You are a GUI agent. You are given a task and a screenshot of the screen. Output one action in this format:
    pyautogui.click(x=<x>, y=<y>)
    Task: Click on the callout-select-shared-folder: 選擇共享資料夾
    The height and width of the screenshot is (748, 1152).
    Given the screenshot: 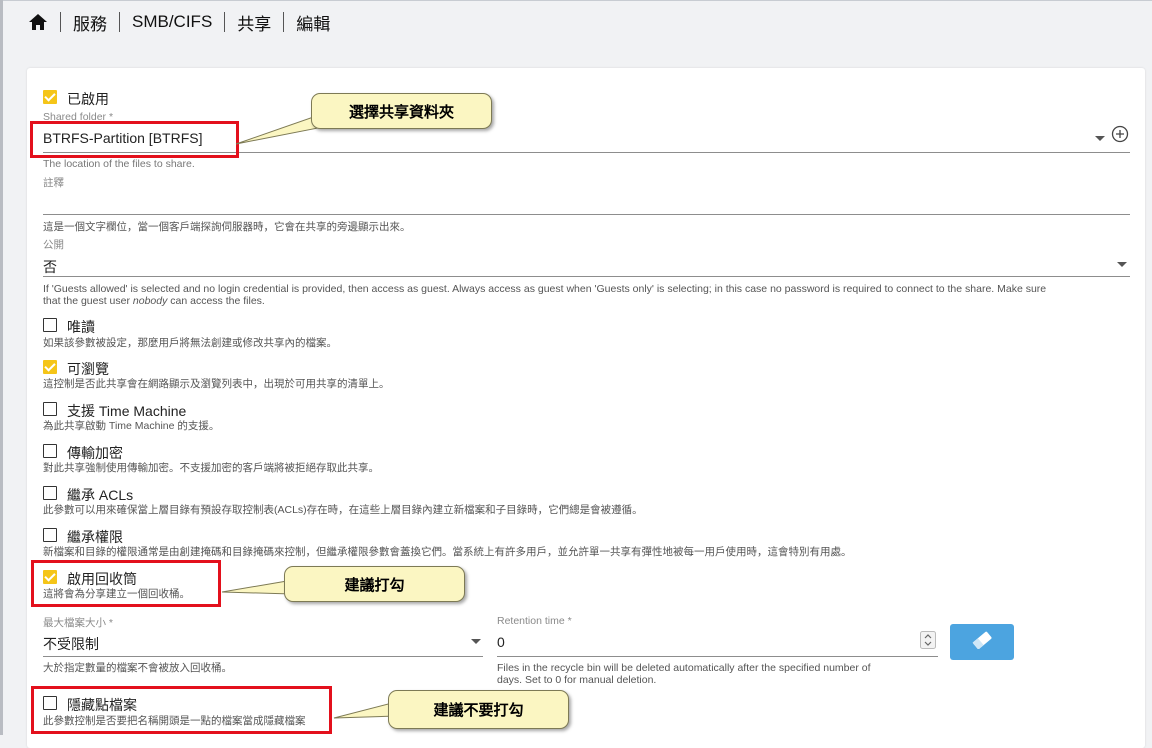 What is the action you would take?
    pyautogui.click(x=401, y=111)
    